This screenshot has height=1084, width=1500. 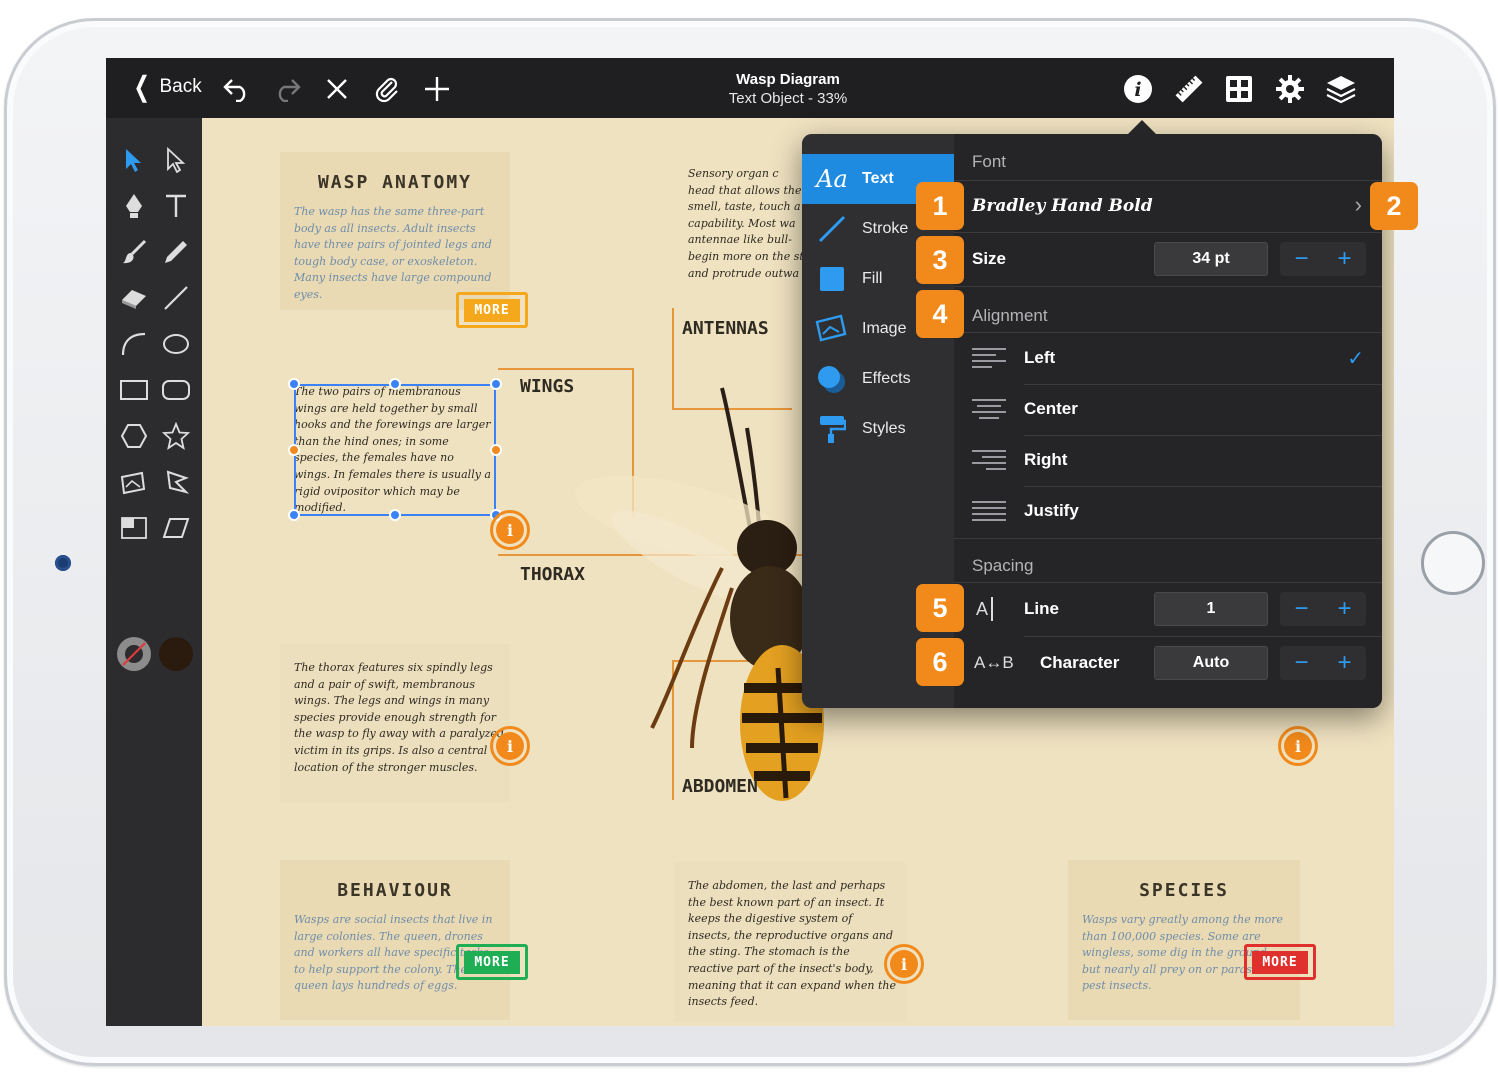 What do you see at coordinates (492, 962) in the screenshot?
I see `behaviour-more-button: MORE` at bounding box center [492, 962].